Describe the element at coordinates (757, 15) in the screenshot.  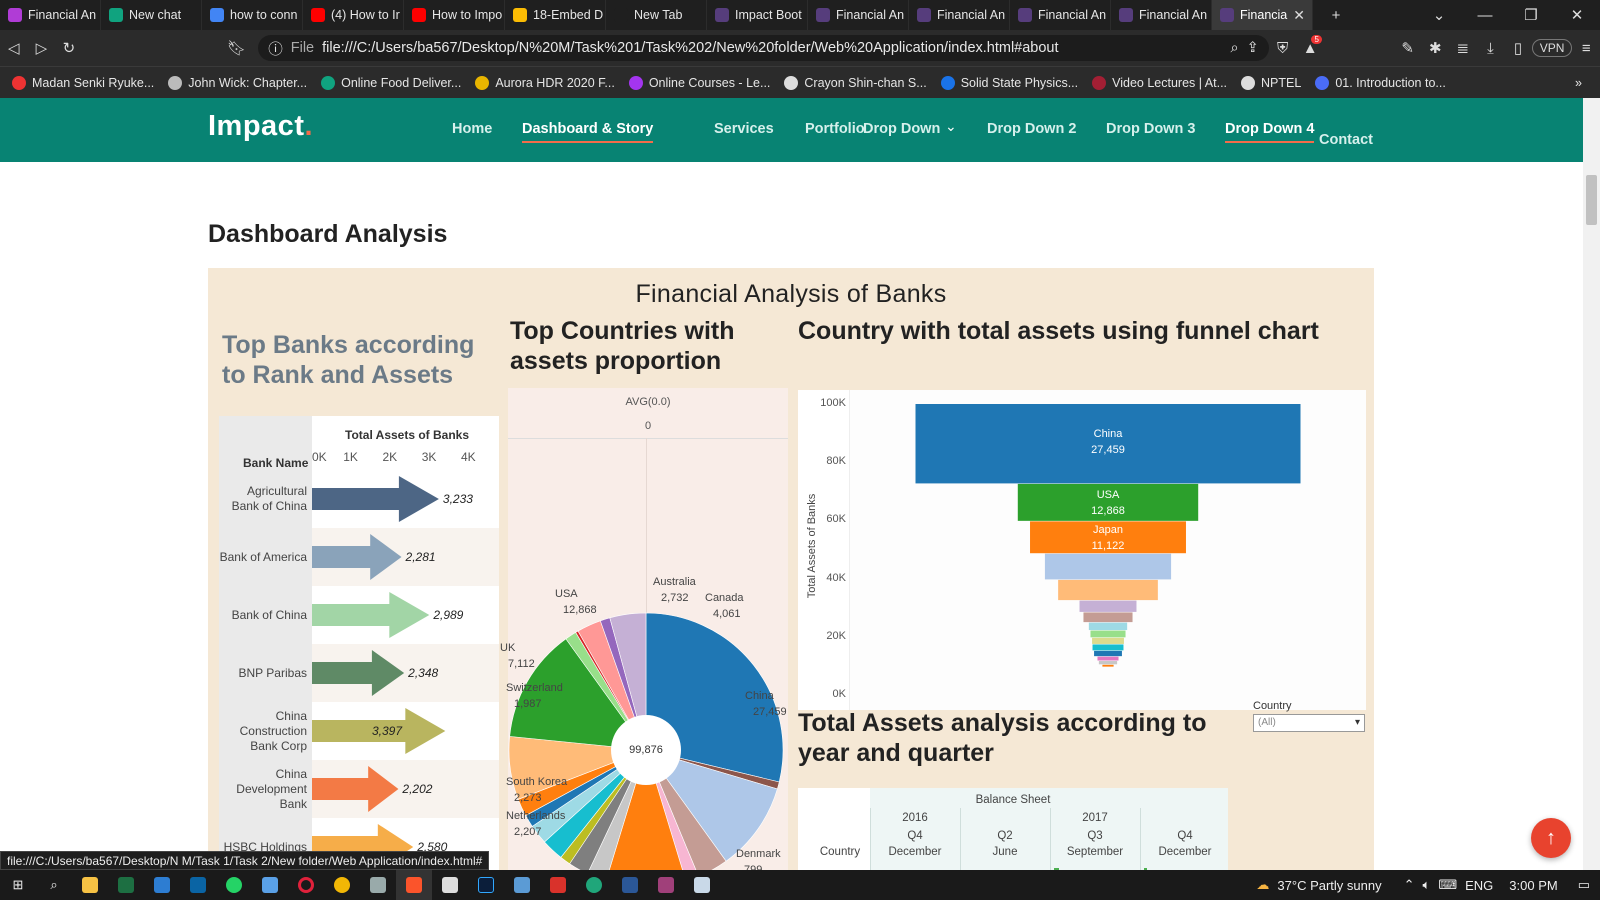
I see `browser-tab: Impact Boot` at that location.